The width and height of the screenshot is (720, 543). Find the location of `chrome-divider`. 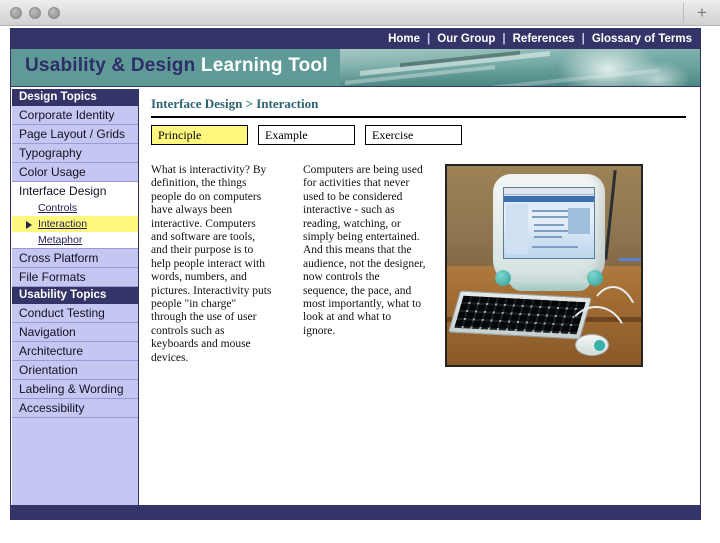

chrome-divider is located at coordinates (683, 13).